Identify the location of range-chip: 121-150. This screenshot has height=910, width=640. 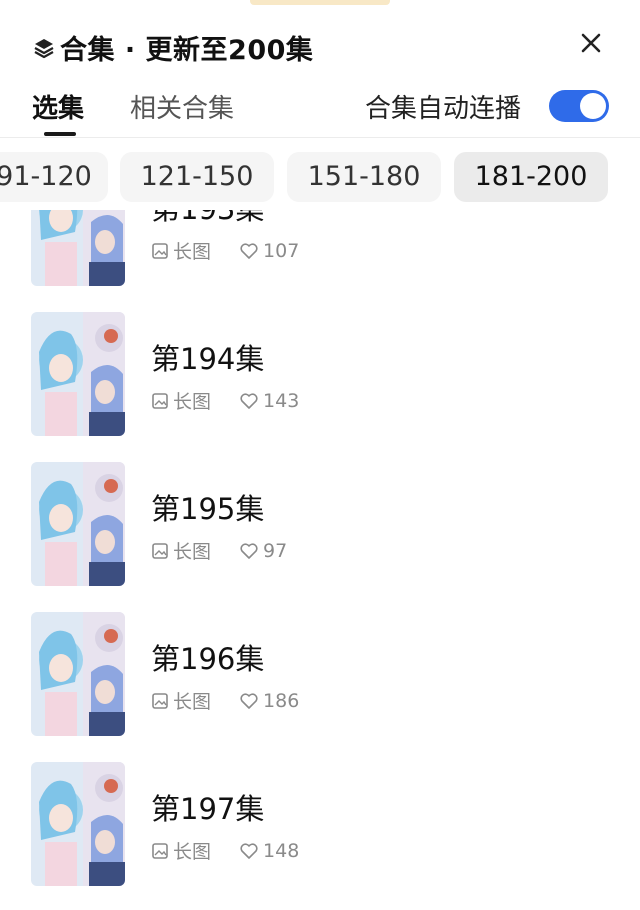
(197, 177).